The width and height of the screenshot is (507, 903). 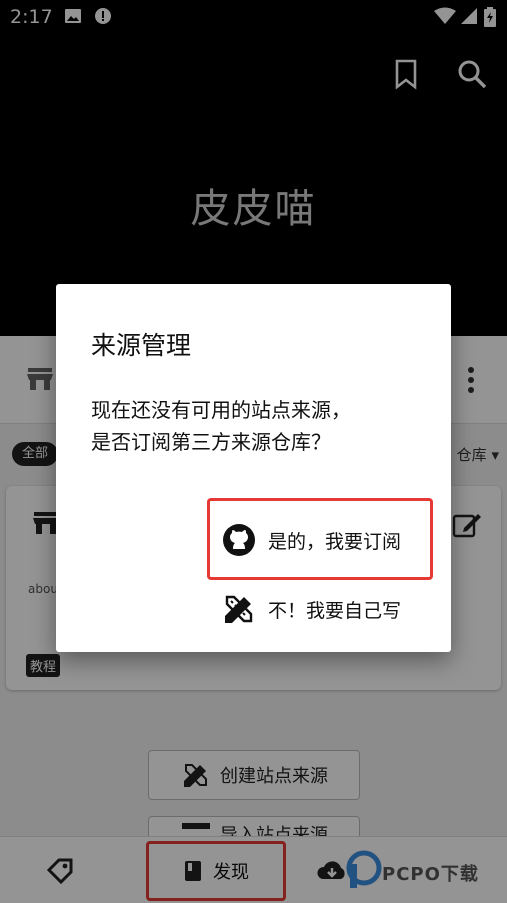 I want to click on dialog-message-line2: 是否订阅第三方来源仓库？, so click(x=211, y=442).